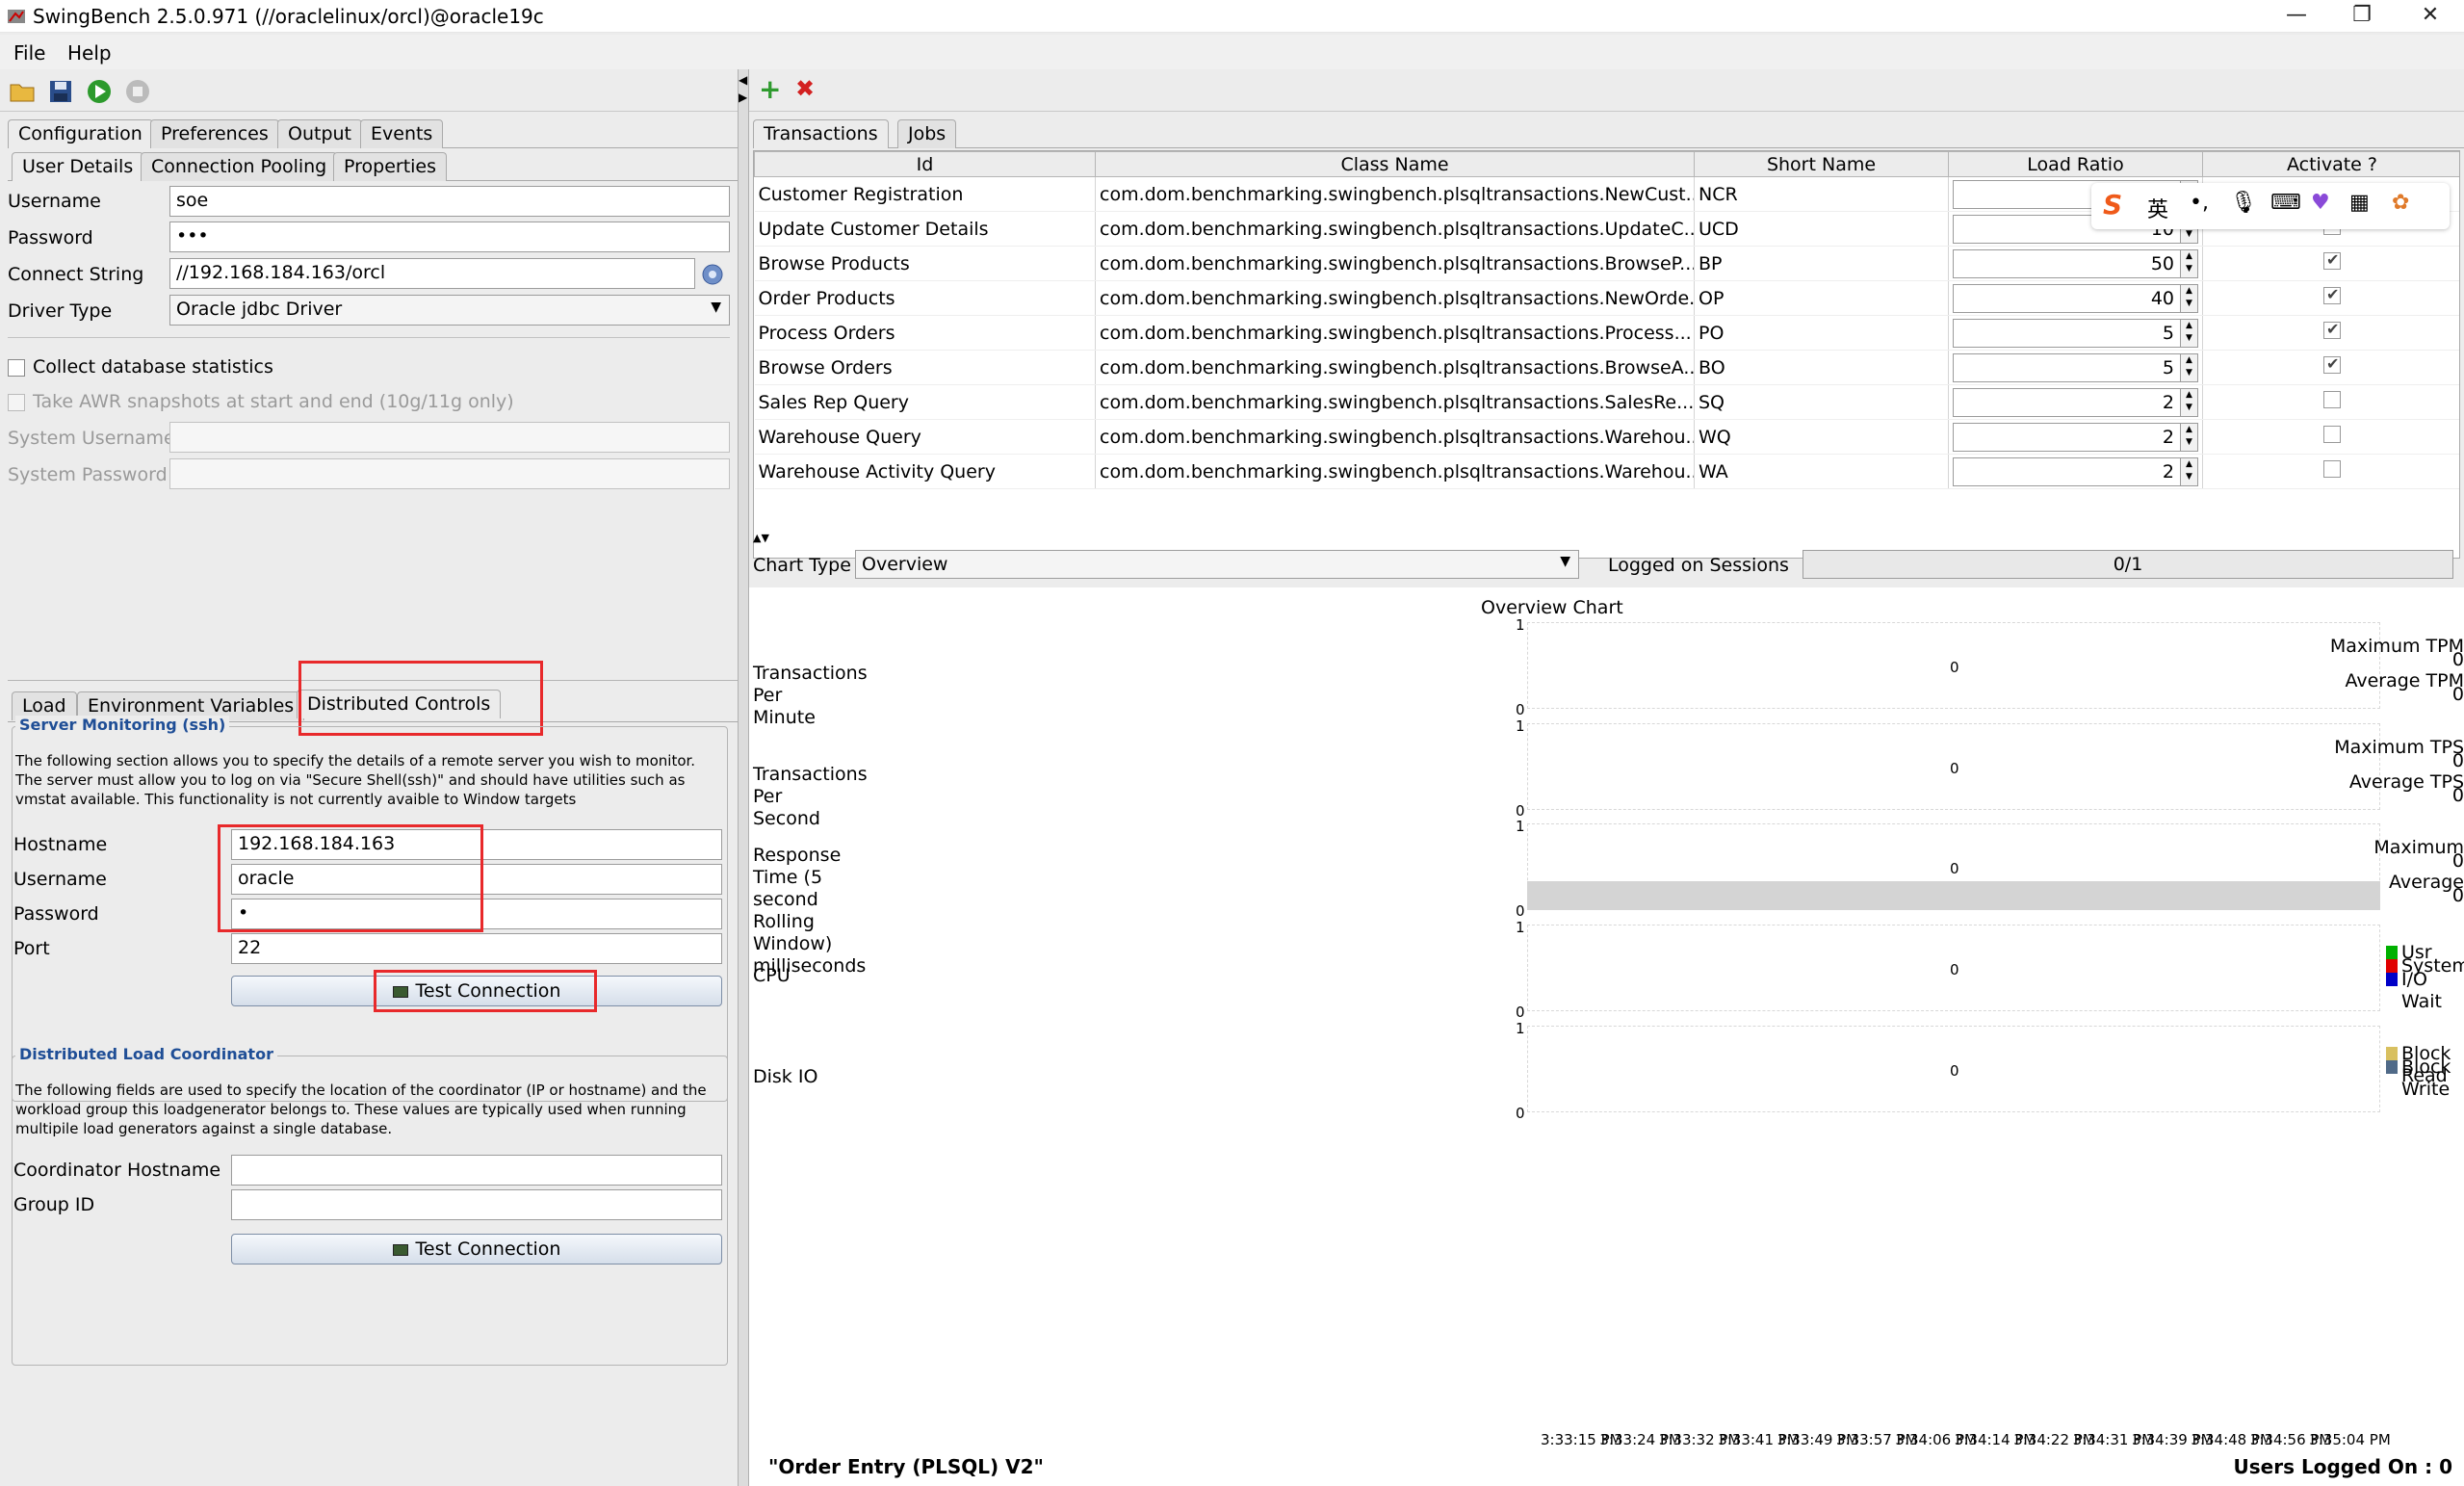  I want to click on menu-file: File, so click(29, 53).